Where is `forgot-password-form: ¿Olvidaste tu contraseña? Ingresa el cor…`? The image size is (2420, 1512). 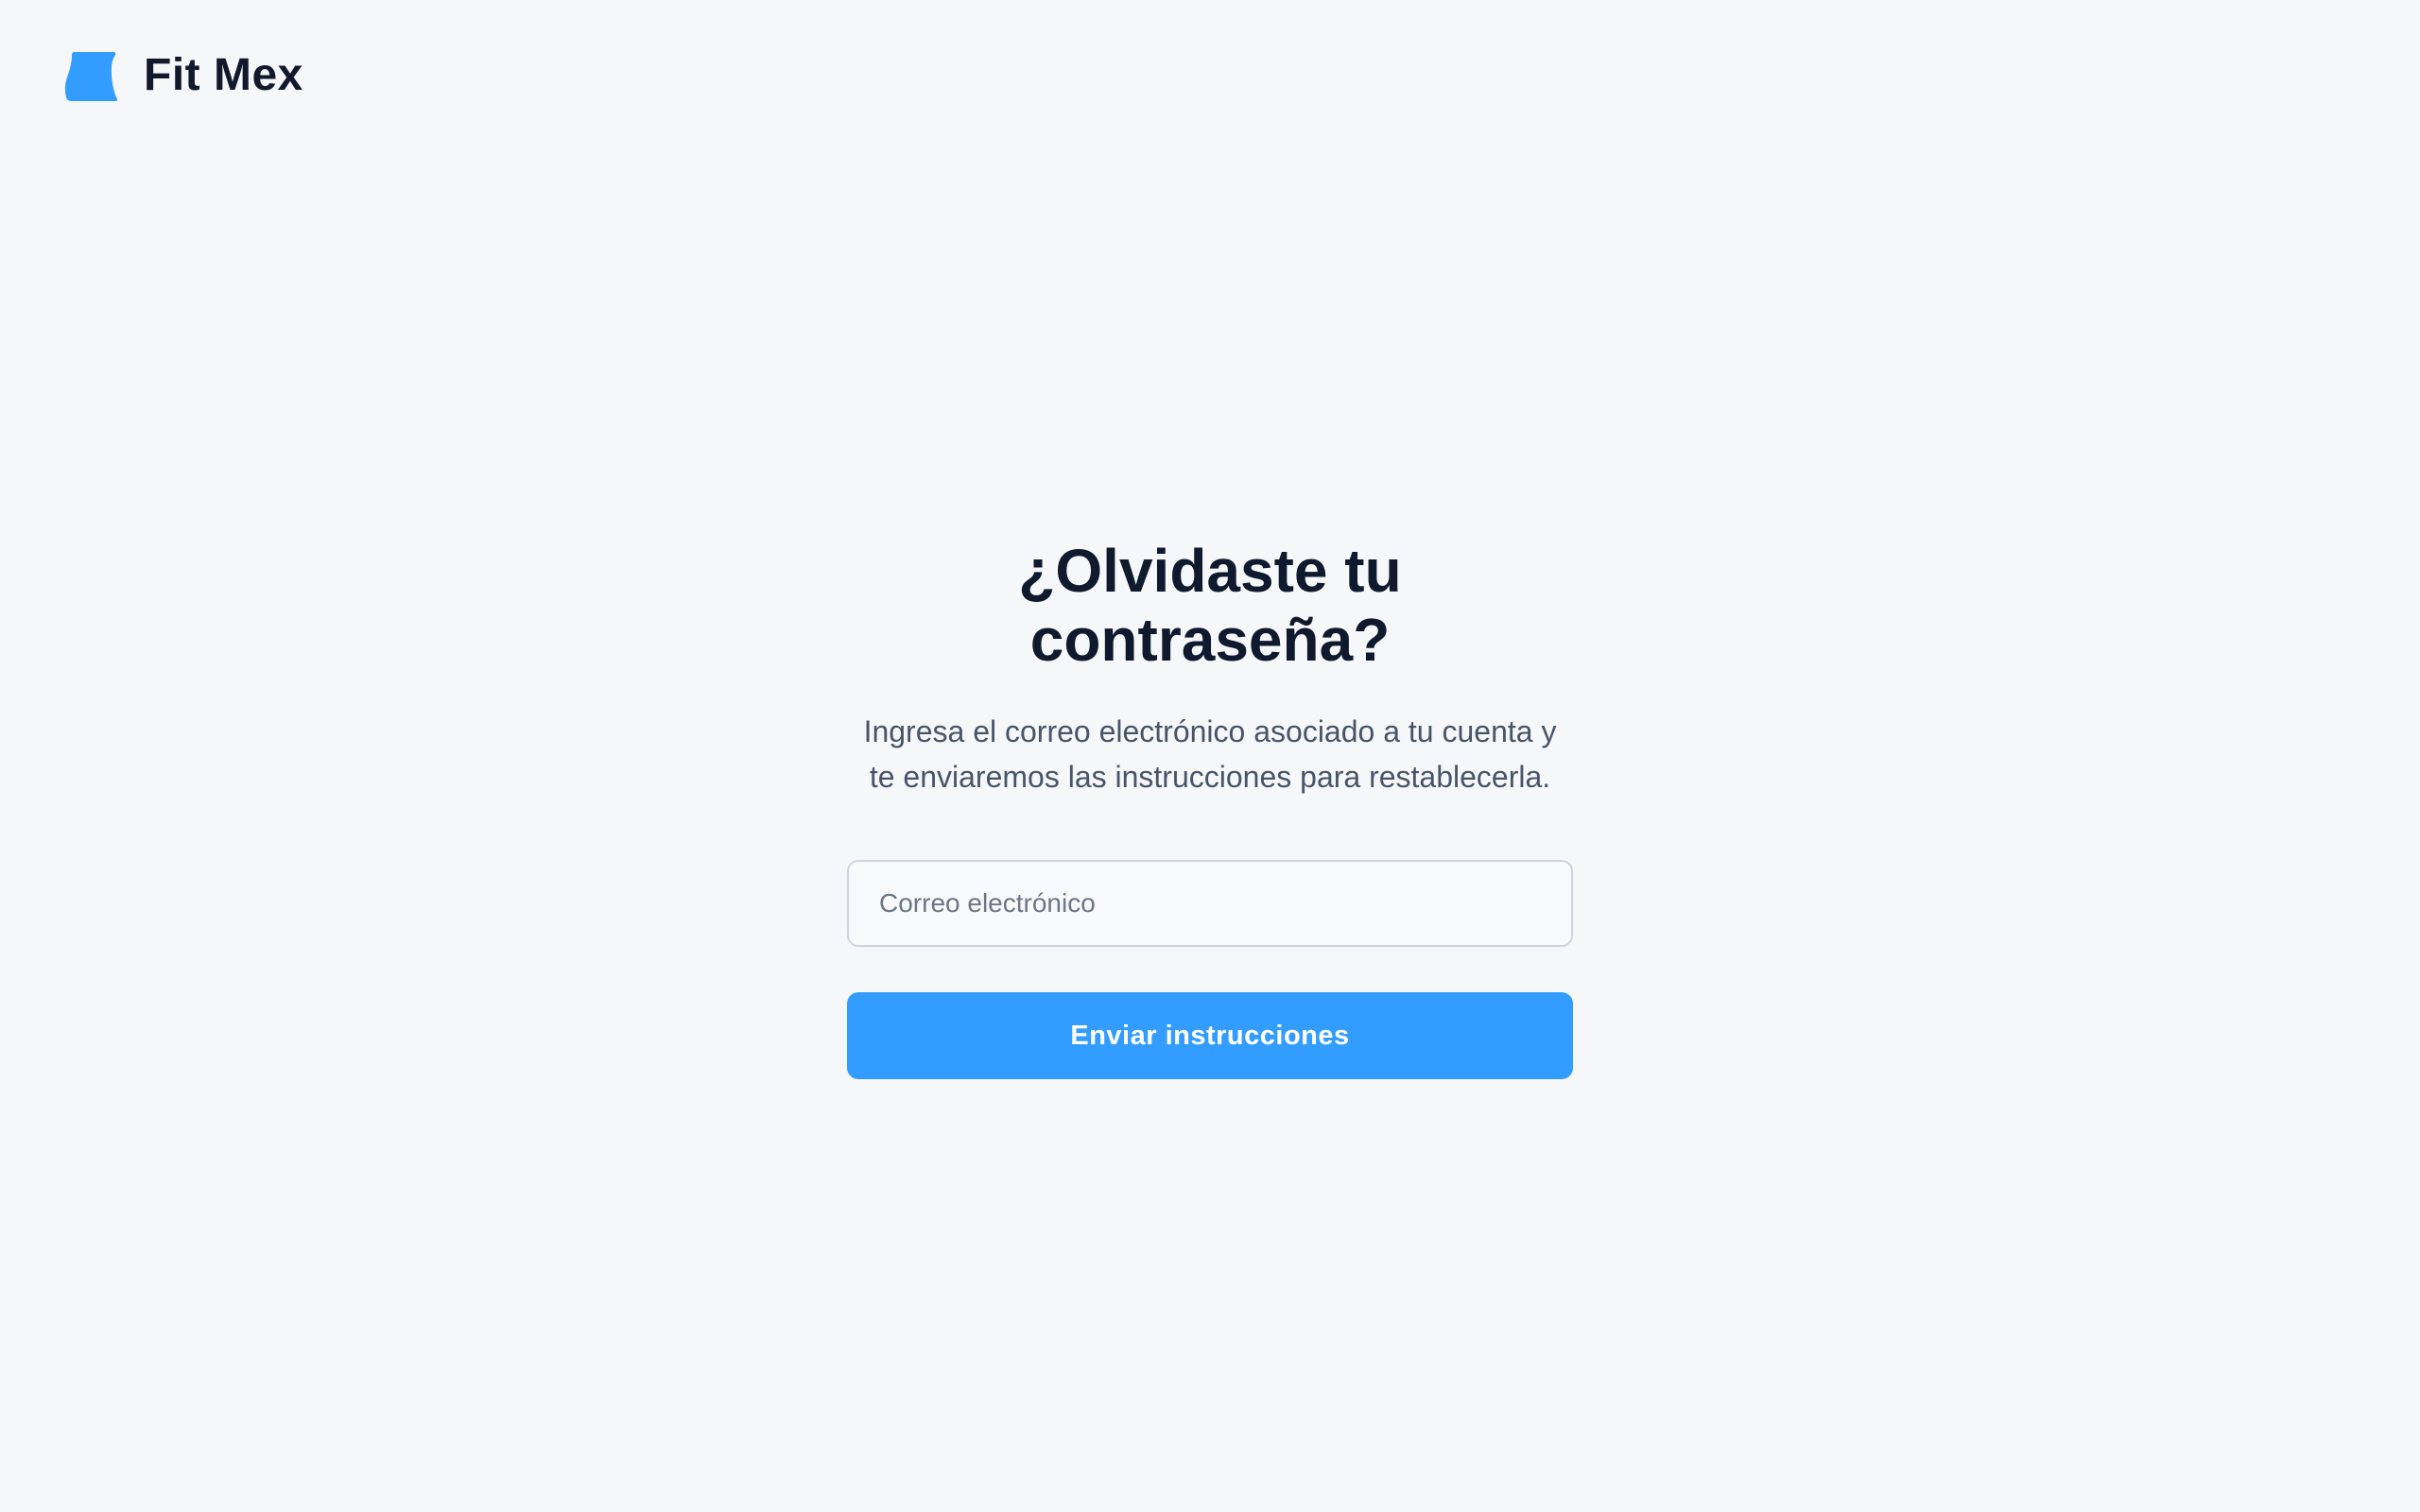
forgot-password-form: ¿Olvidaste tu contraseña? Ingresa el cor… is located at coordinates (1210, 808).